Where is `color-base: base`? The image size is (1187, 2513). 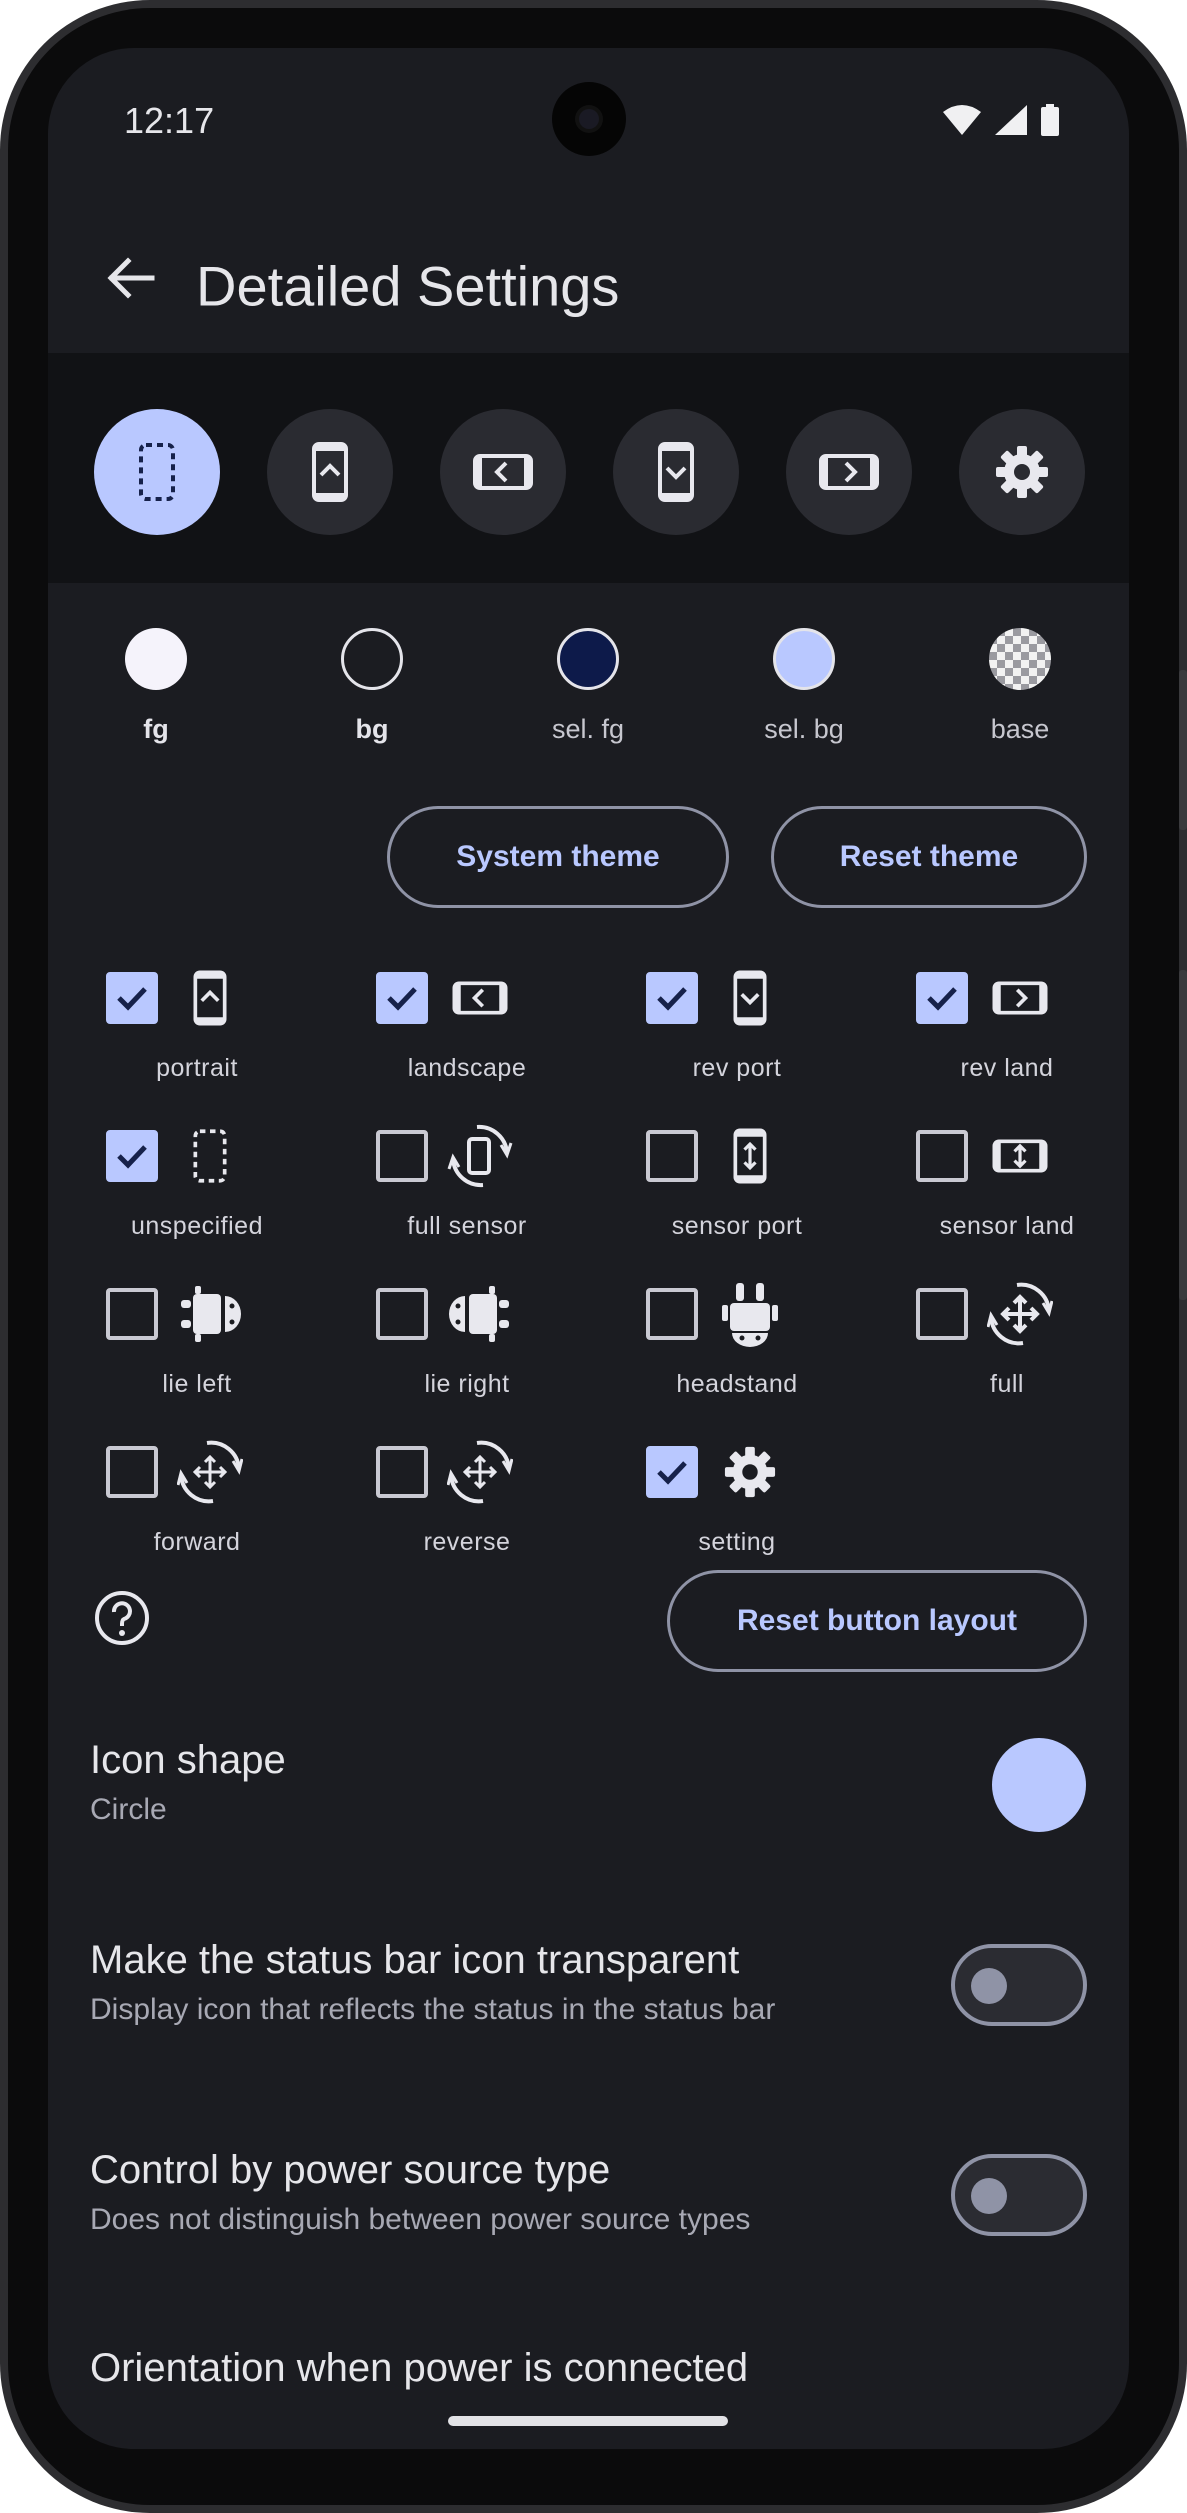
color-base: base is located at coordinates (1020, 686).